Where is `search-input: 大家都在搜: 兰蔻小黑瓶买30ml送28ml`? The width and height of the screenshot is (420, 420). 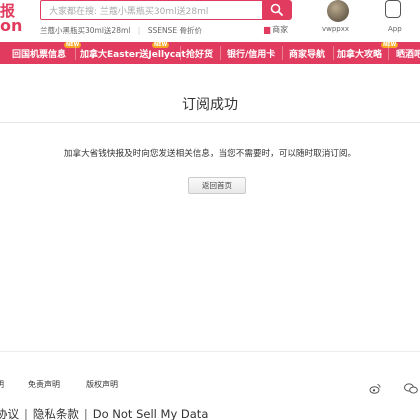
search-input: 大家都在搜: 兰蔻小黑瓶买30ml送28ml is located at coordinates (151, 10).